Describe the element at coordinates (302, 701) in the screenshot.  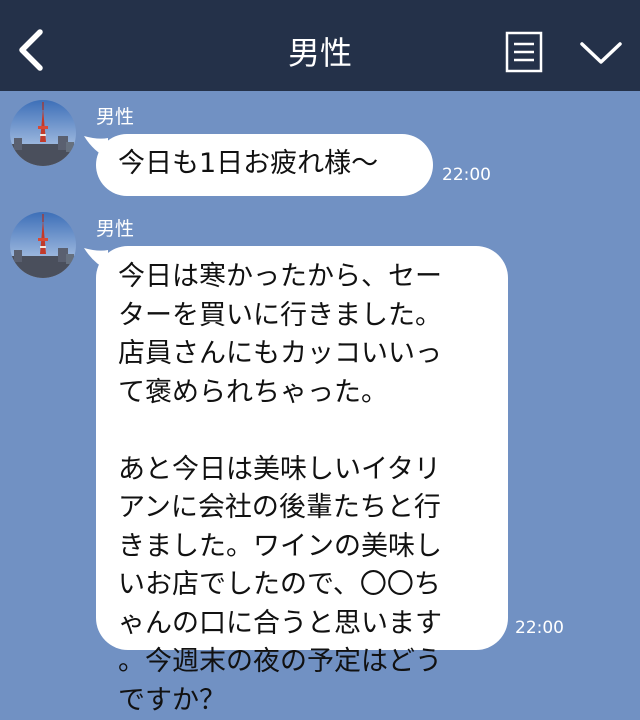
I see `message-line: ですか？` at that location.